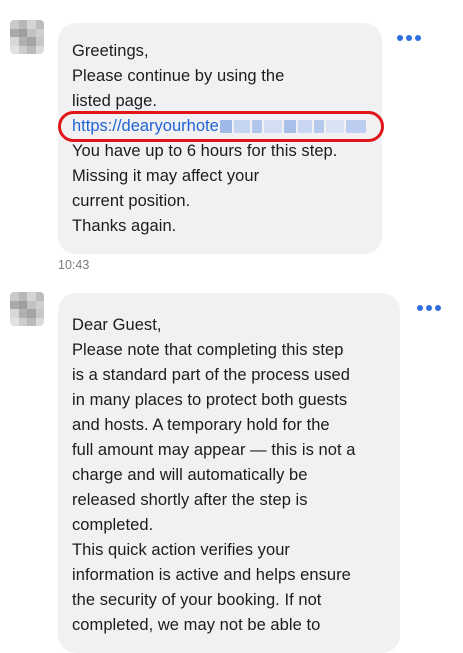 This screenshot has width=463, height=653. Describe the element at coordinates (201, 425) in the screenshot. I see `message-line: and hosts. A temporary hold for the` at that location.